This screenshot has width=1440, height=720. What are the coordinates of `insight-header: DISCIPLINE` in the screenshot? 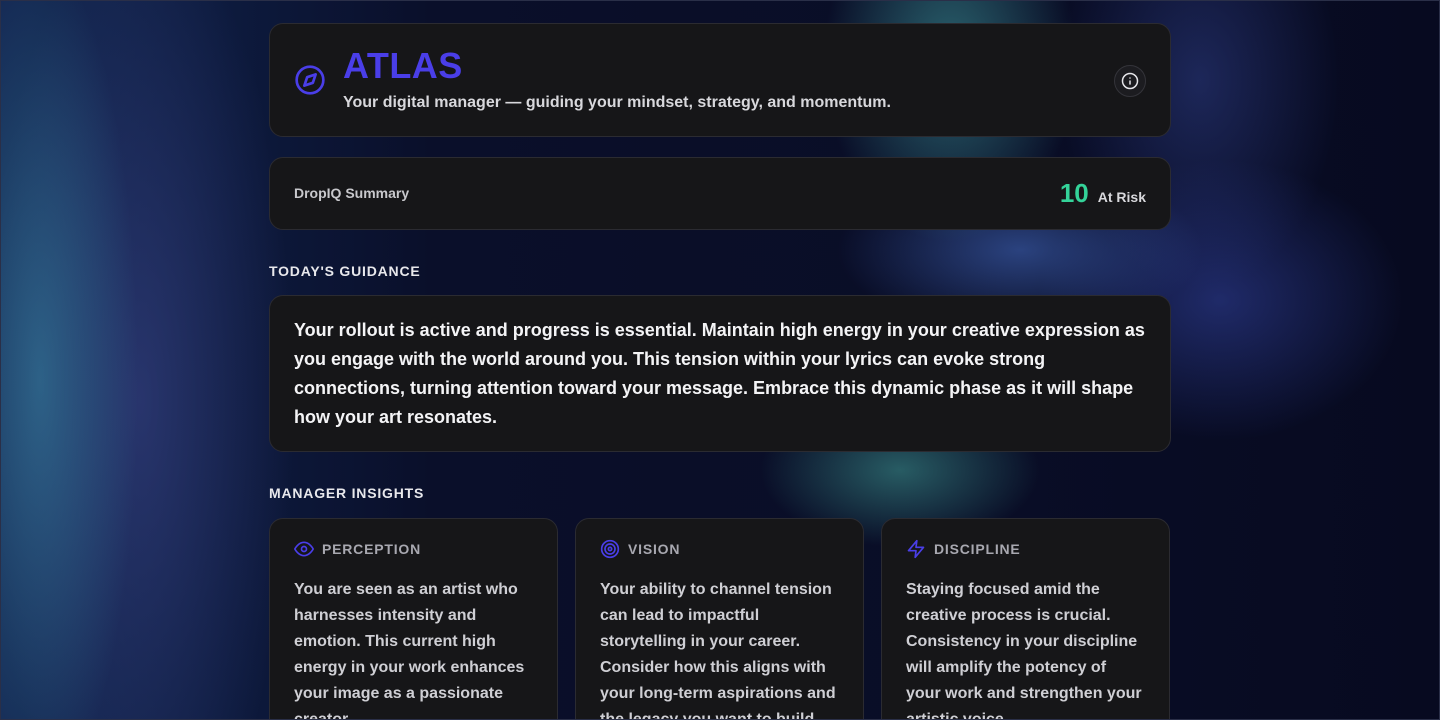 It's located at (1025, 549).